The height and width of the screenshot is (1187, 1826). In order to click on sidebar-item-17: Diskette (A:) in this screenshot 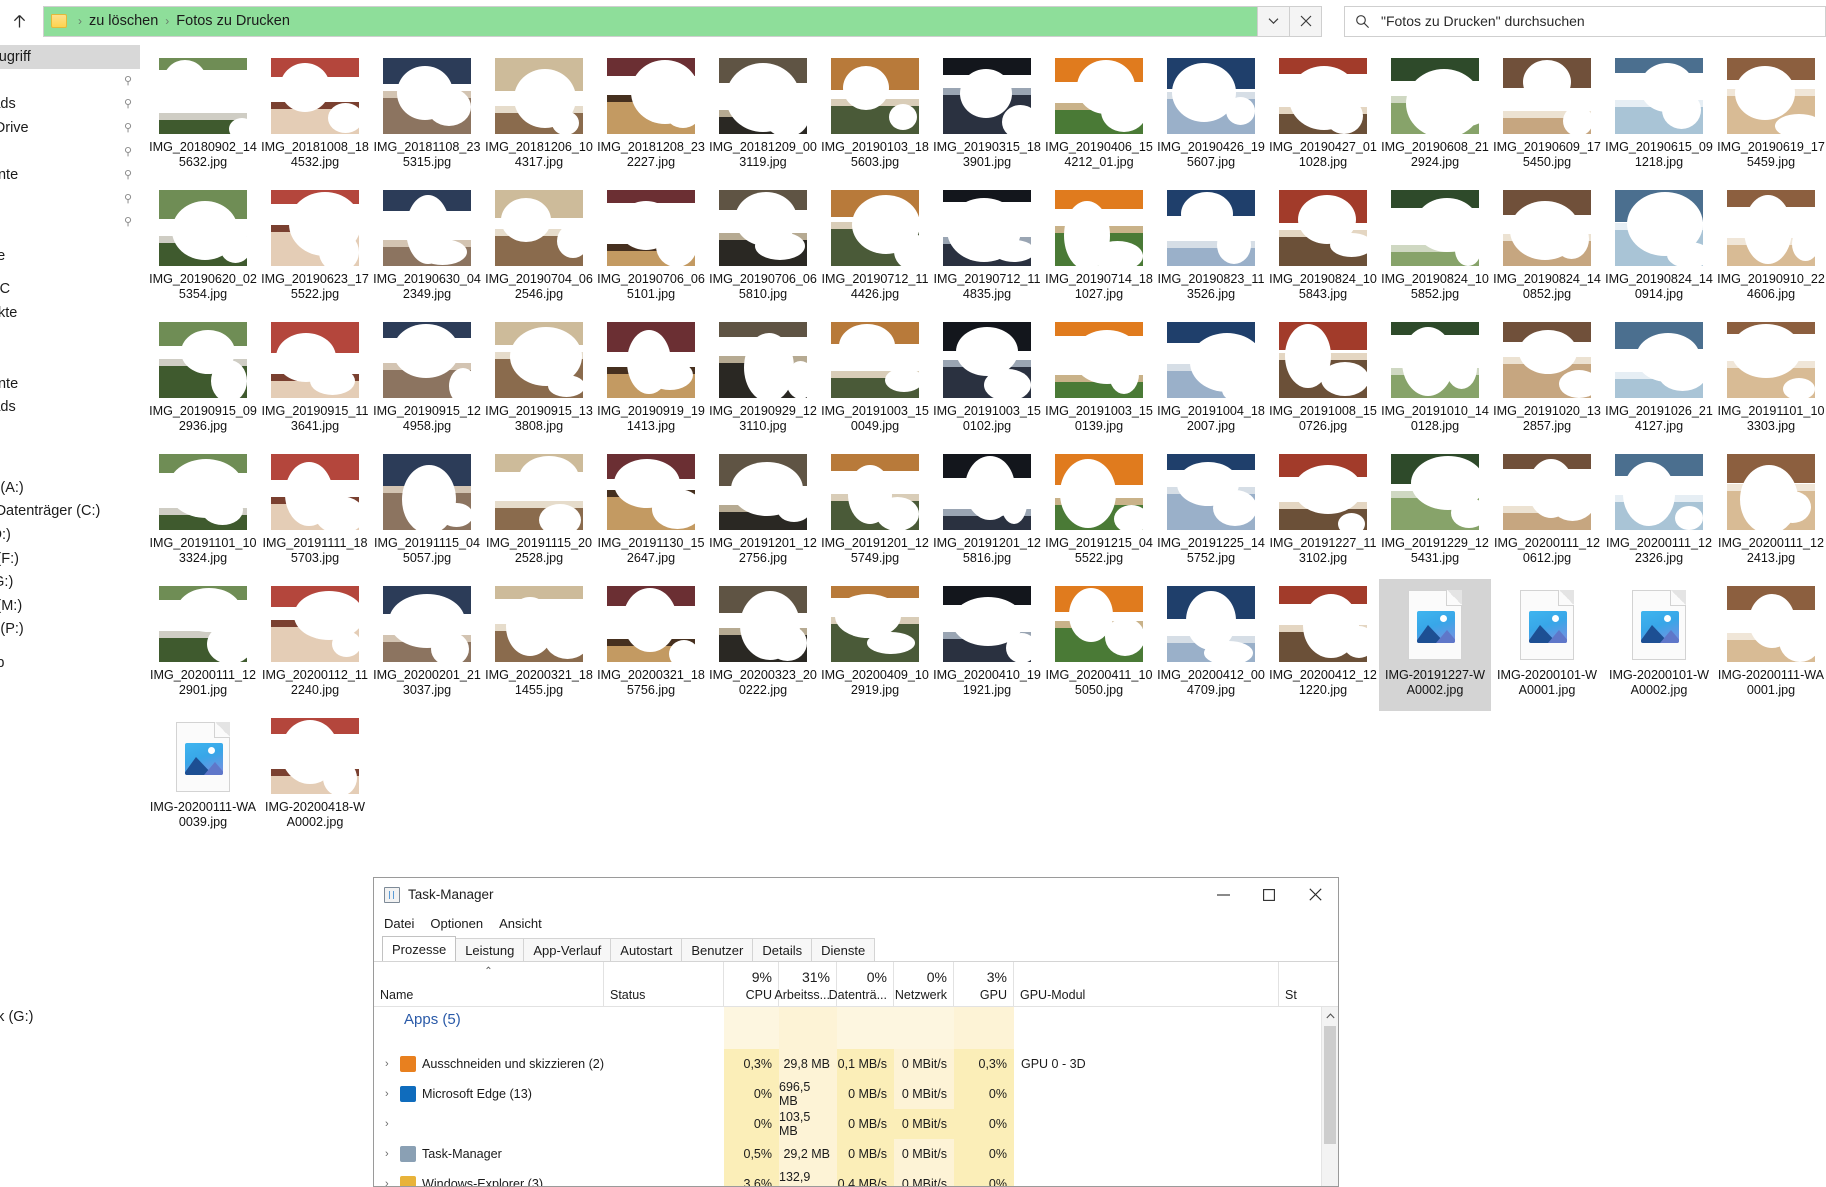, I will do `click(70, 488)`.